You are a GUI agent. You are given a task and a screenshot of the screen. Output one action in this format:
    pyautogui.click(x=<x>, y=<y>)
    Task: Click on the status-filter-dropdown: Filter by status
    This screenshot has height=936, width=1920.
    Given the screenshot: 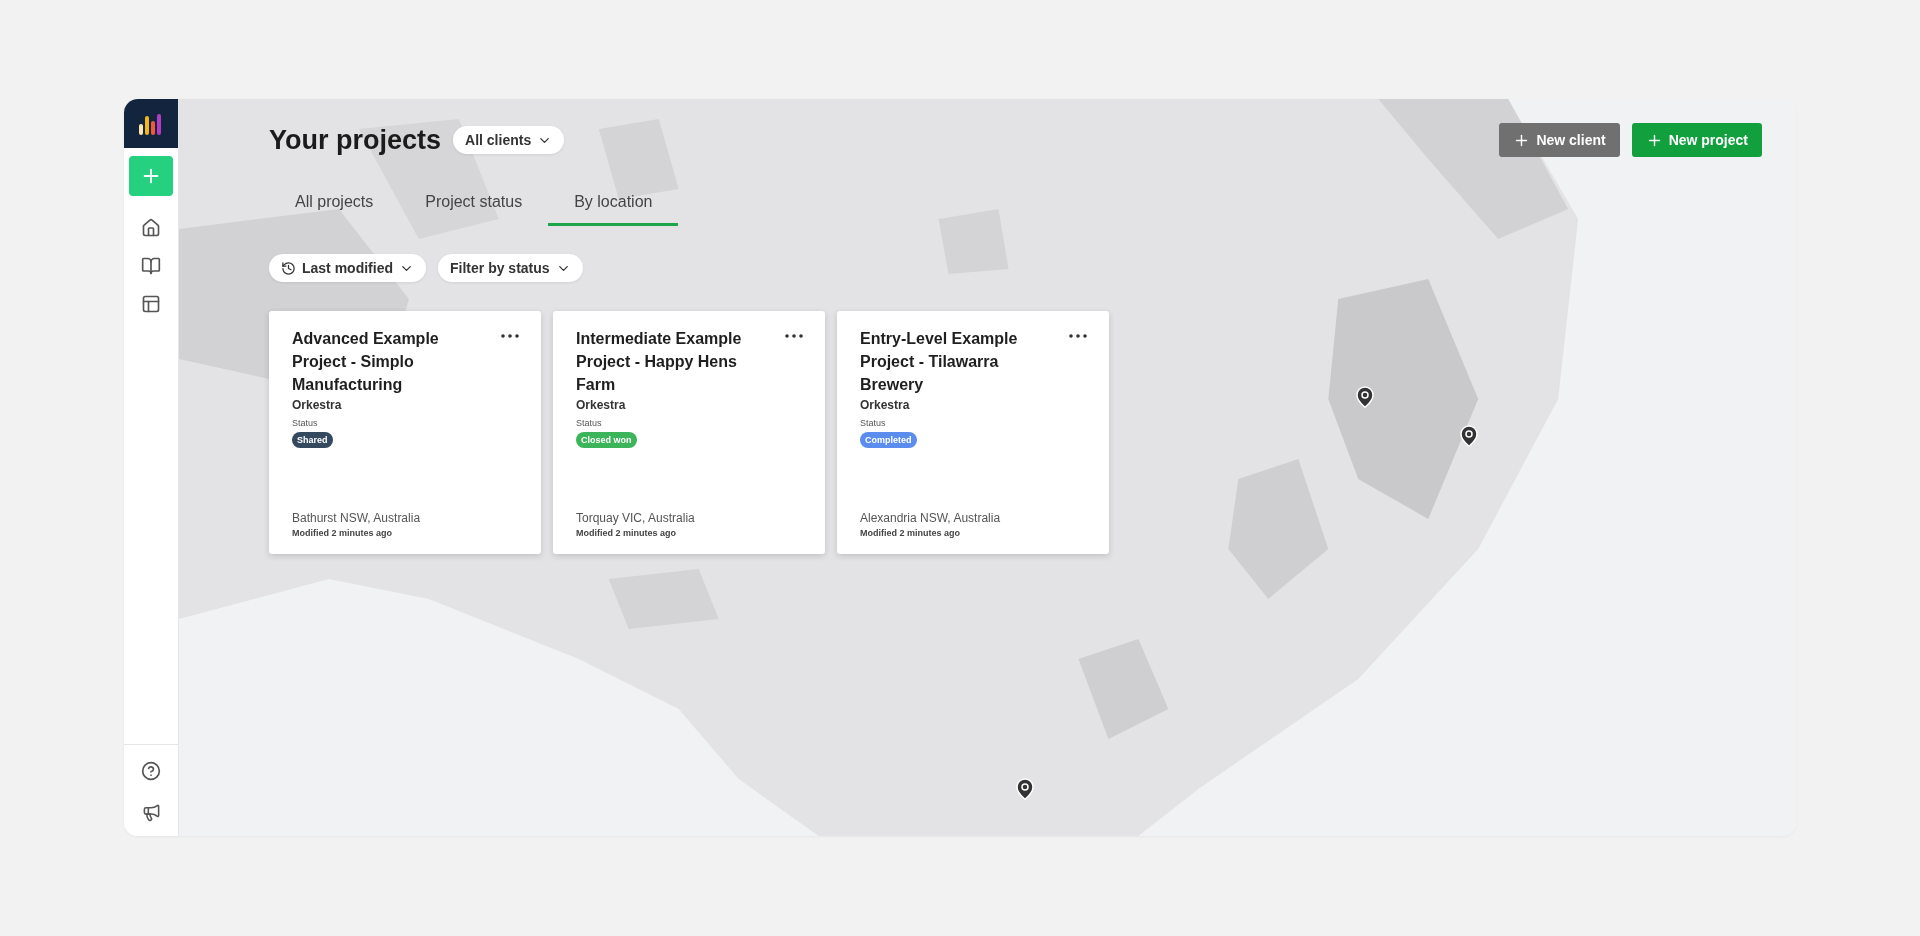 What is the action you would take?
    pyautogui.click(x=510, y=268)
    